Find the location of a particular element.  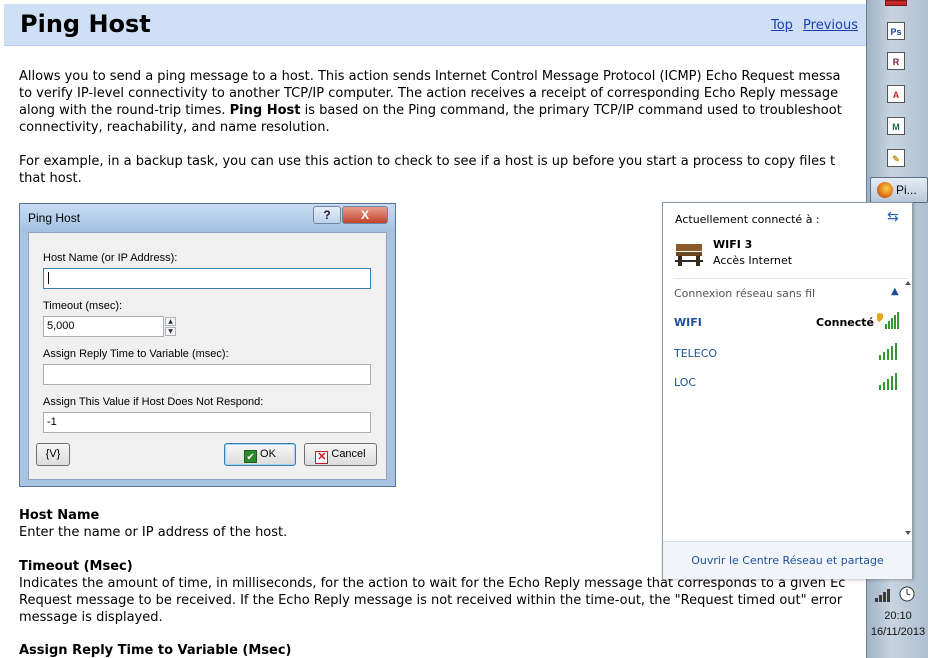

timeout-input: 5,000 is located at coordinates (103, 326).